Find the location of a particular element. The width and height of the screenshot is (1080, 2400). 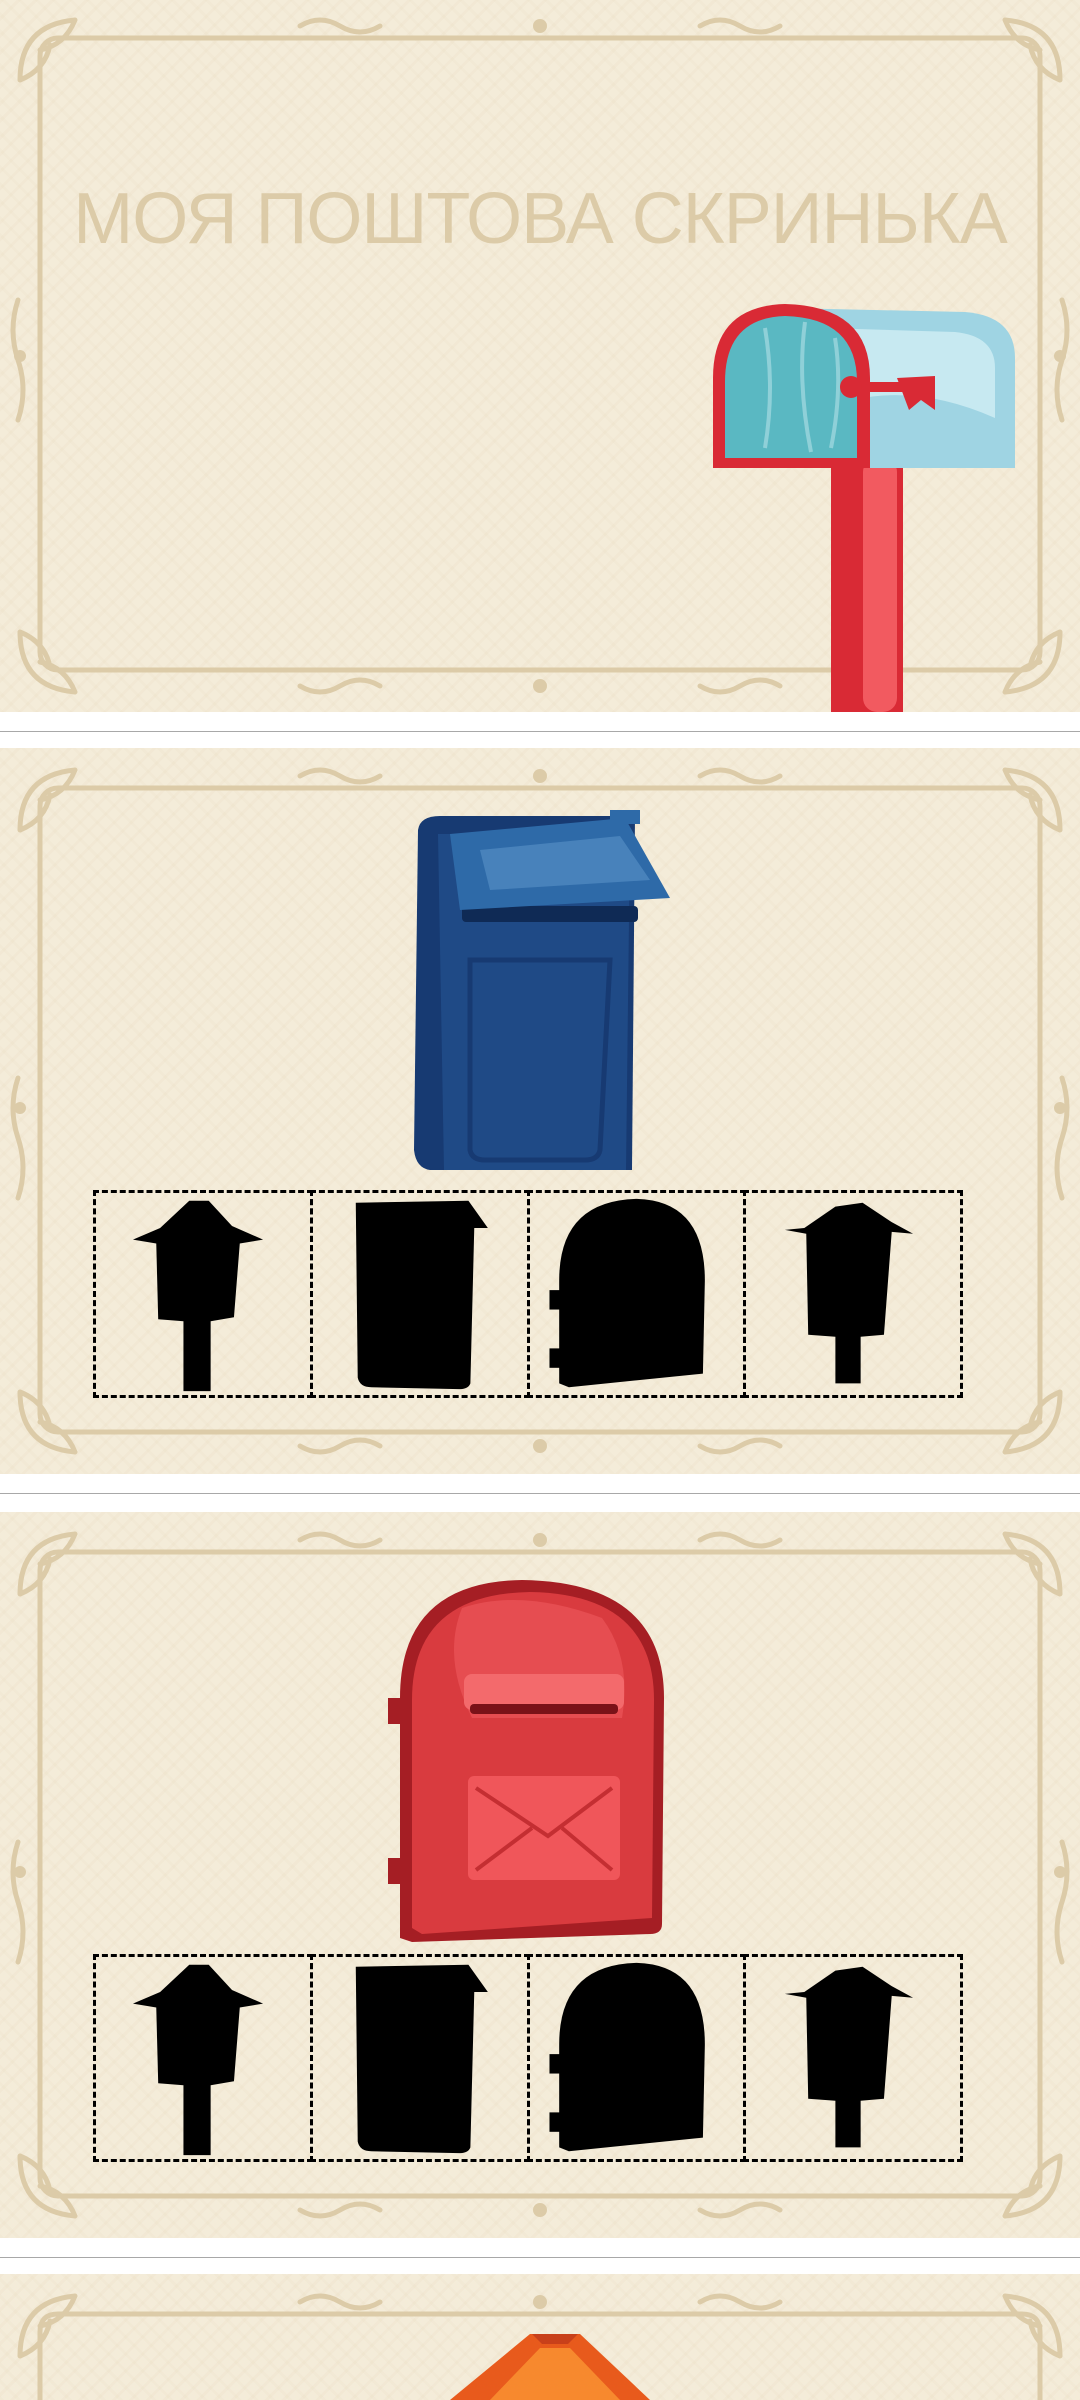

red-mailbox-illustration is located at coordinates (518, 1762).